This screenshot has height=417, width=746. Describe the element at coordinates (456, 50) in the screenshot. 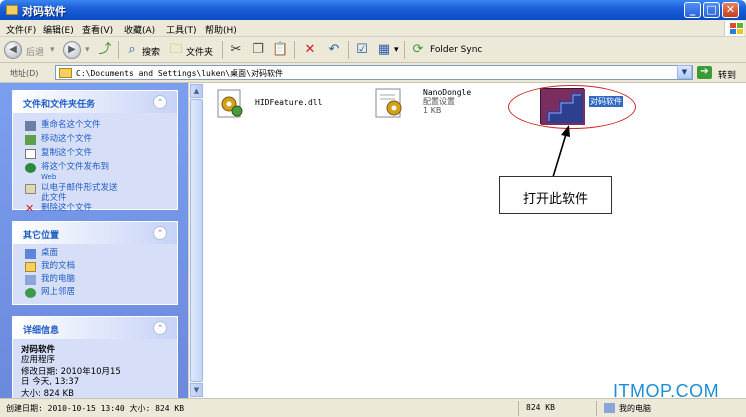

I see `folder-sync-button-label: Folder Sync` at that location.